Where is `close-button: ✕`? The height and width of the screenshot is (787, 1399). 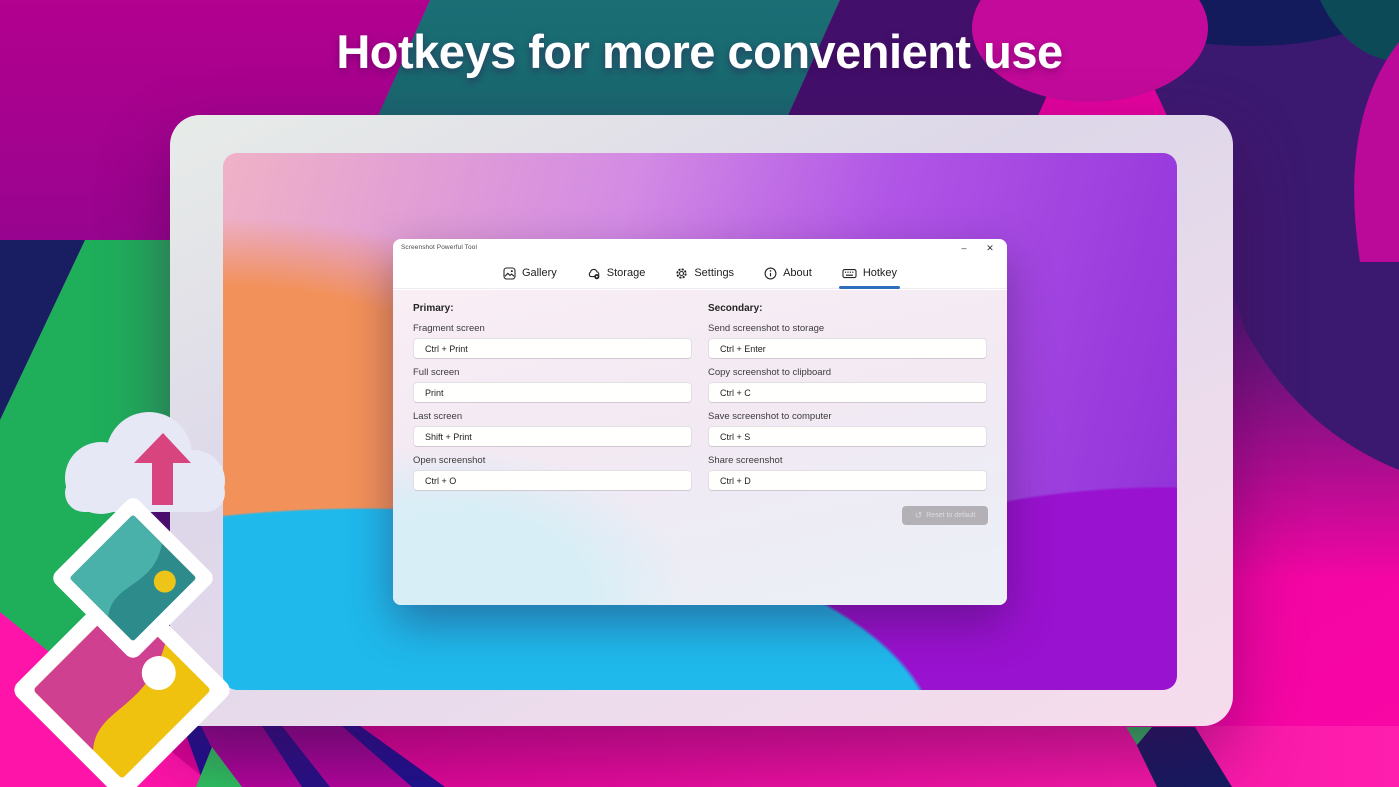
close-button: ✕ is located at coordinates (990, 248).